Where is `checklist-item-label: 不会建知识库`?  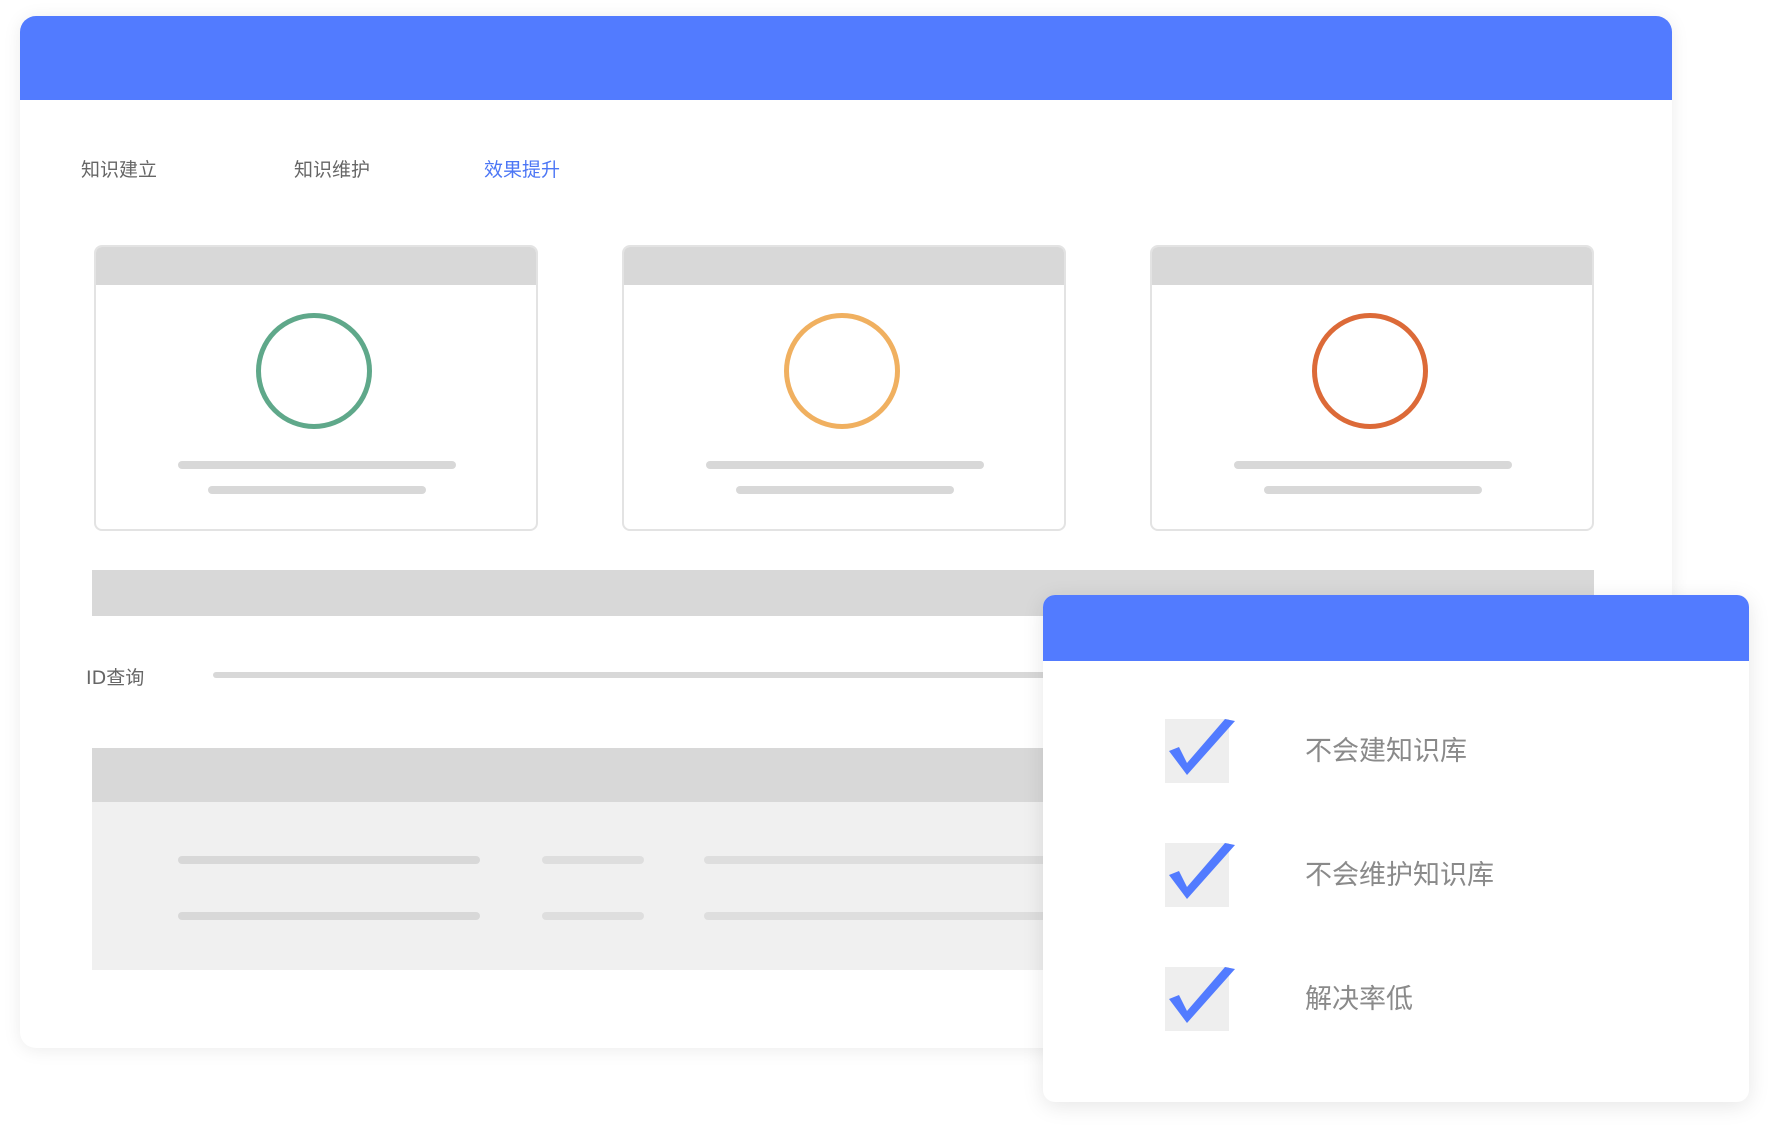
checklist-item-label: 不会建知识库 is located at coordinates (1386, 751).